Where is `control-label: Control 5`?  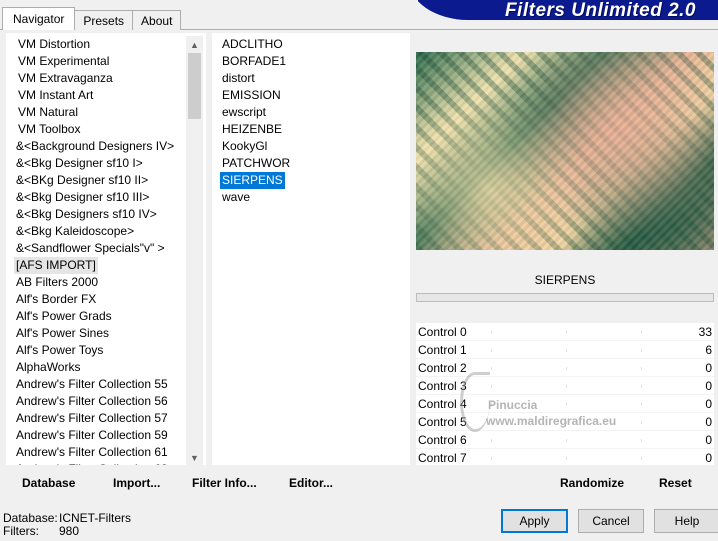
control-label: Control 5 is located at coordinates (442, 422).